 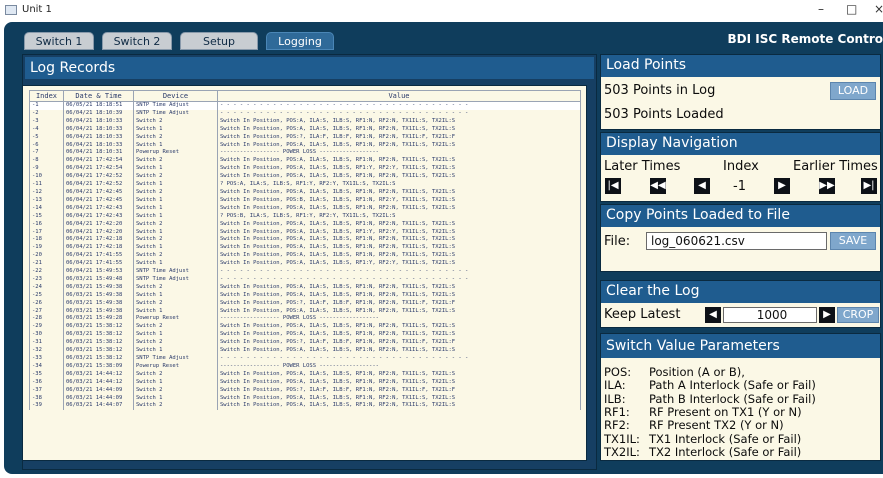 I want to click on log-cell-index: -32, so click(x=46, y=351).